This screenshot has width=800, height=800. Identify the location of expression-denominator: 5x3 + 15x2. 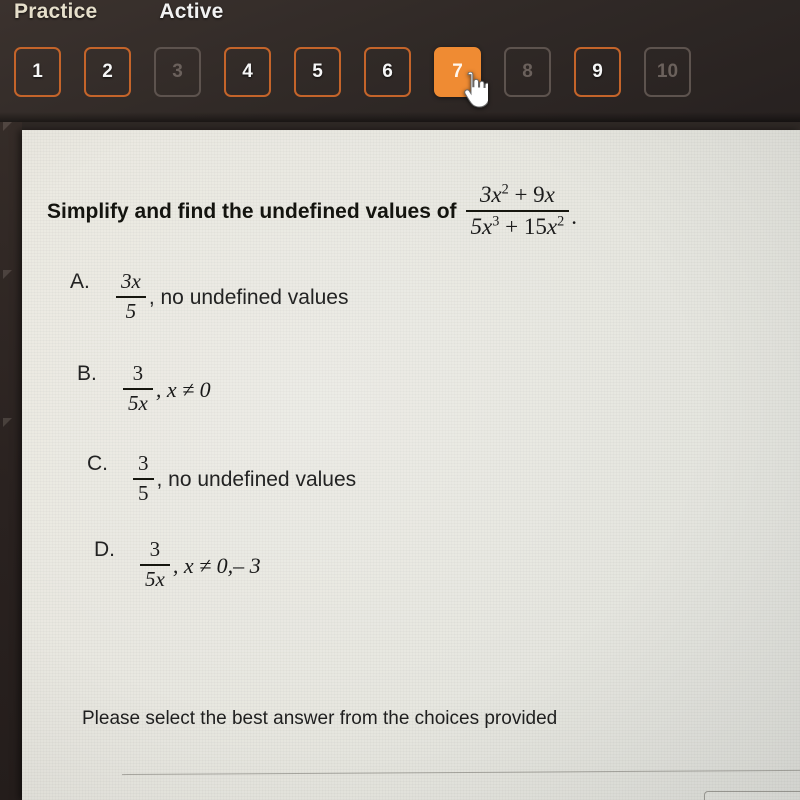
(517, 226).